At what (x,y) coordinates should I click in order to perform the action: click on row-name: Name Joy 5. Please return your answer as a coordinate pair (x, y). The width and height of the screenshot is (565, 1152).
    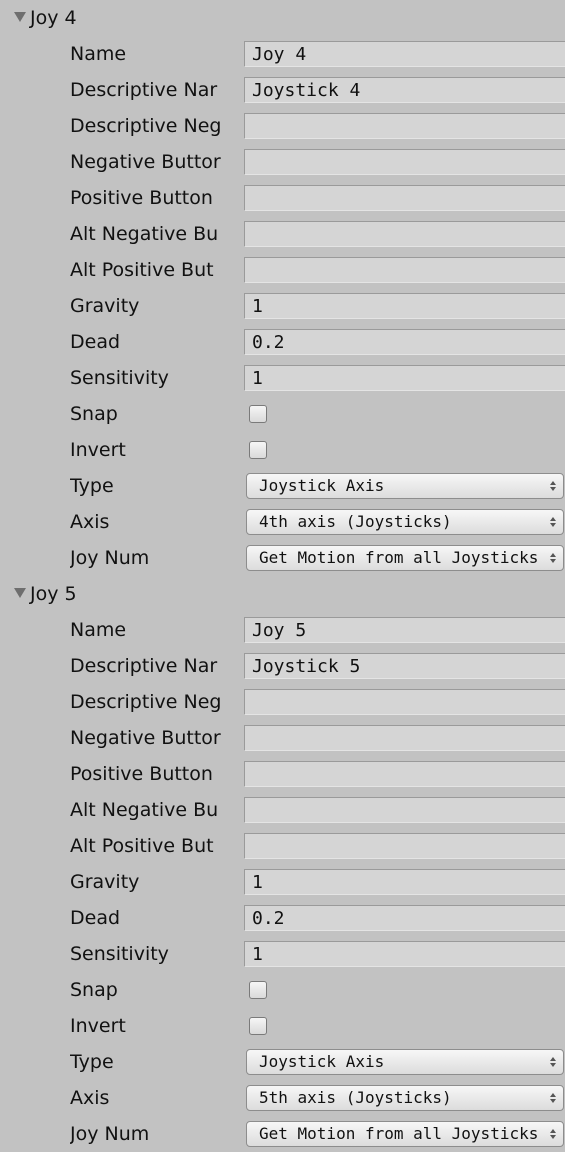
    Looking at the image, I should click on (282, 630).